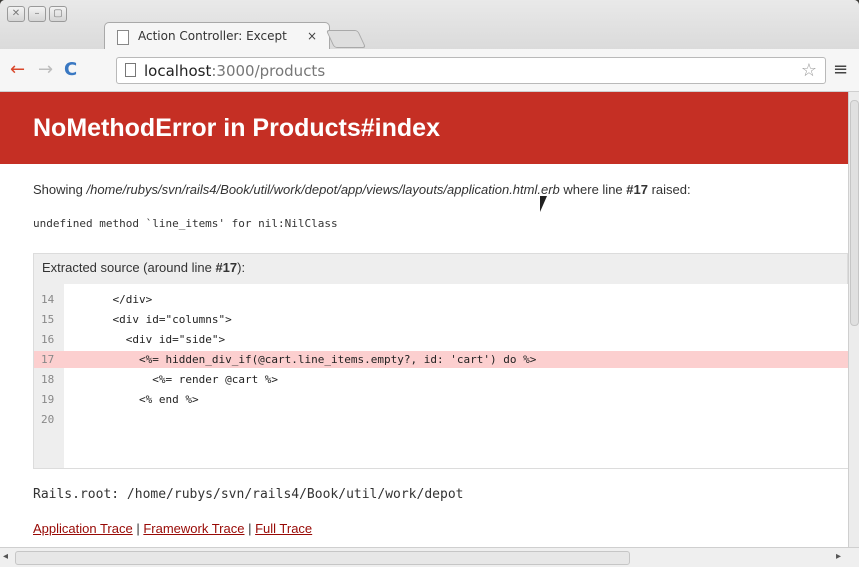 This screenshot has height=567, width=859. What do you see at coordinates (241, 267) in the screenshot?
I see `source-heading-suffix: ):` at bounding box center [241, 267].